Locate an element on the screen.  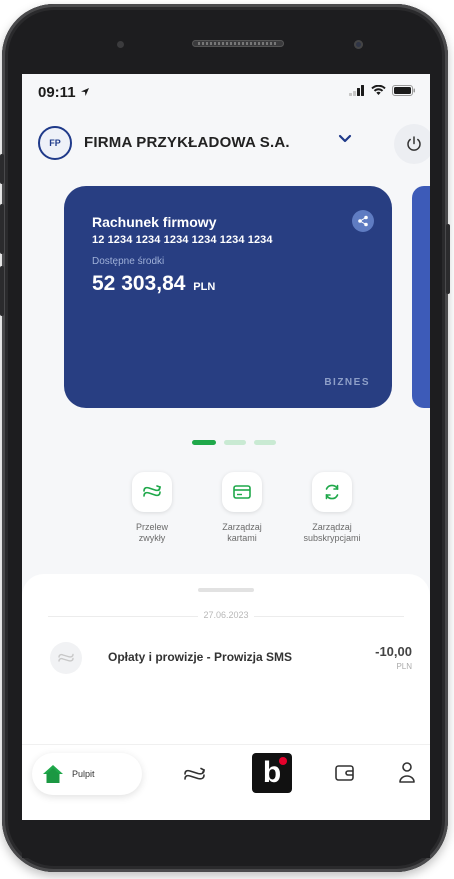
status-icons is located at coordinates (382, 90).